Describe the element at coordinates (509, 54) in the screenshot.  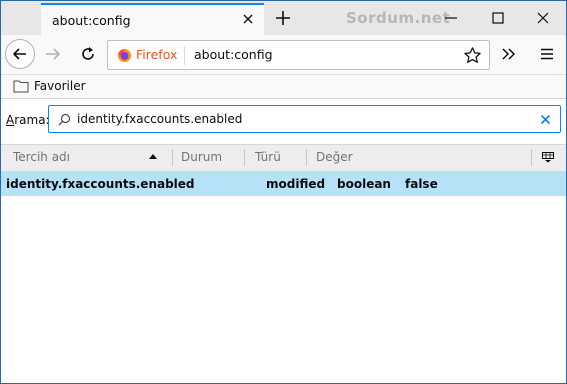
I see `overflow-icon` at that location.